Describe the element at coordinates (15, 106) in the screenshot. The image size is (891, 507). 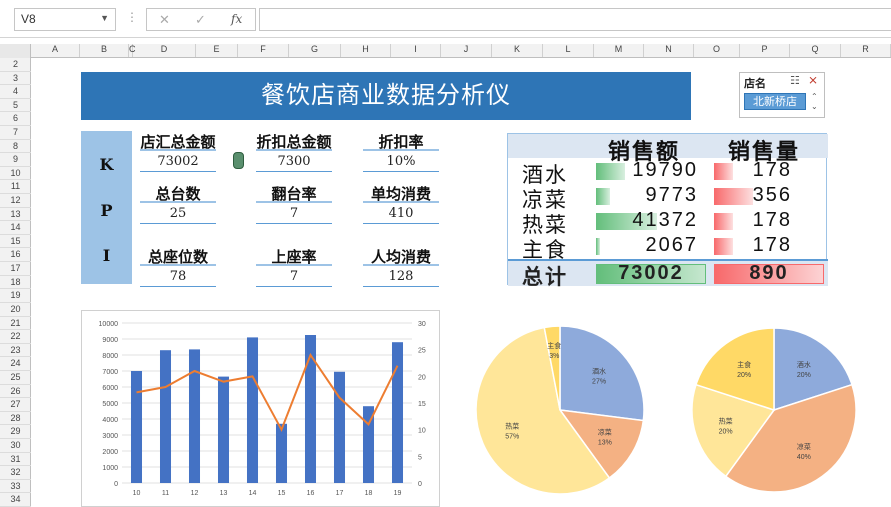
I see `row-header-cell: 5` at that location.